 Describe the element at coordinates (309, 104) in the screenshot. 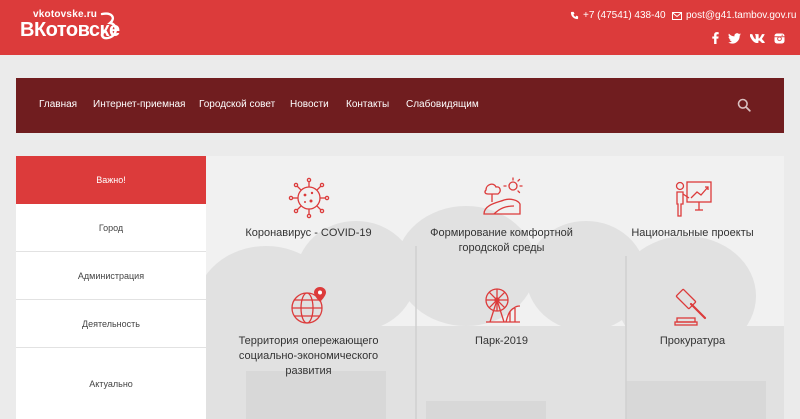

I see `nav-item-news: Новости` at that location.